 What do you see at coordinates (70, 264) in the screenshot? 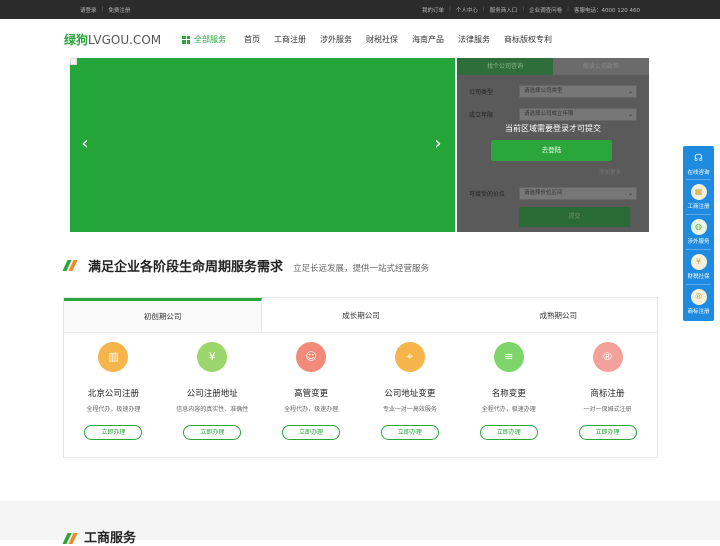
I see `section-mark-icon` at bounding box center [70, 264].